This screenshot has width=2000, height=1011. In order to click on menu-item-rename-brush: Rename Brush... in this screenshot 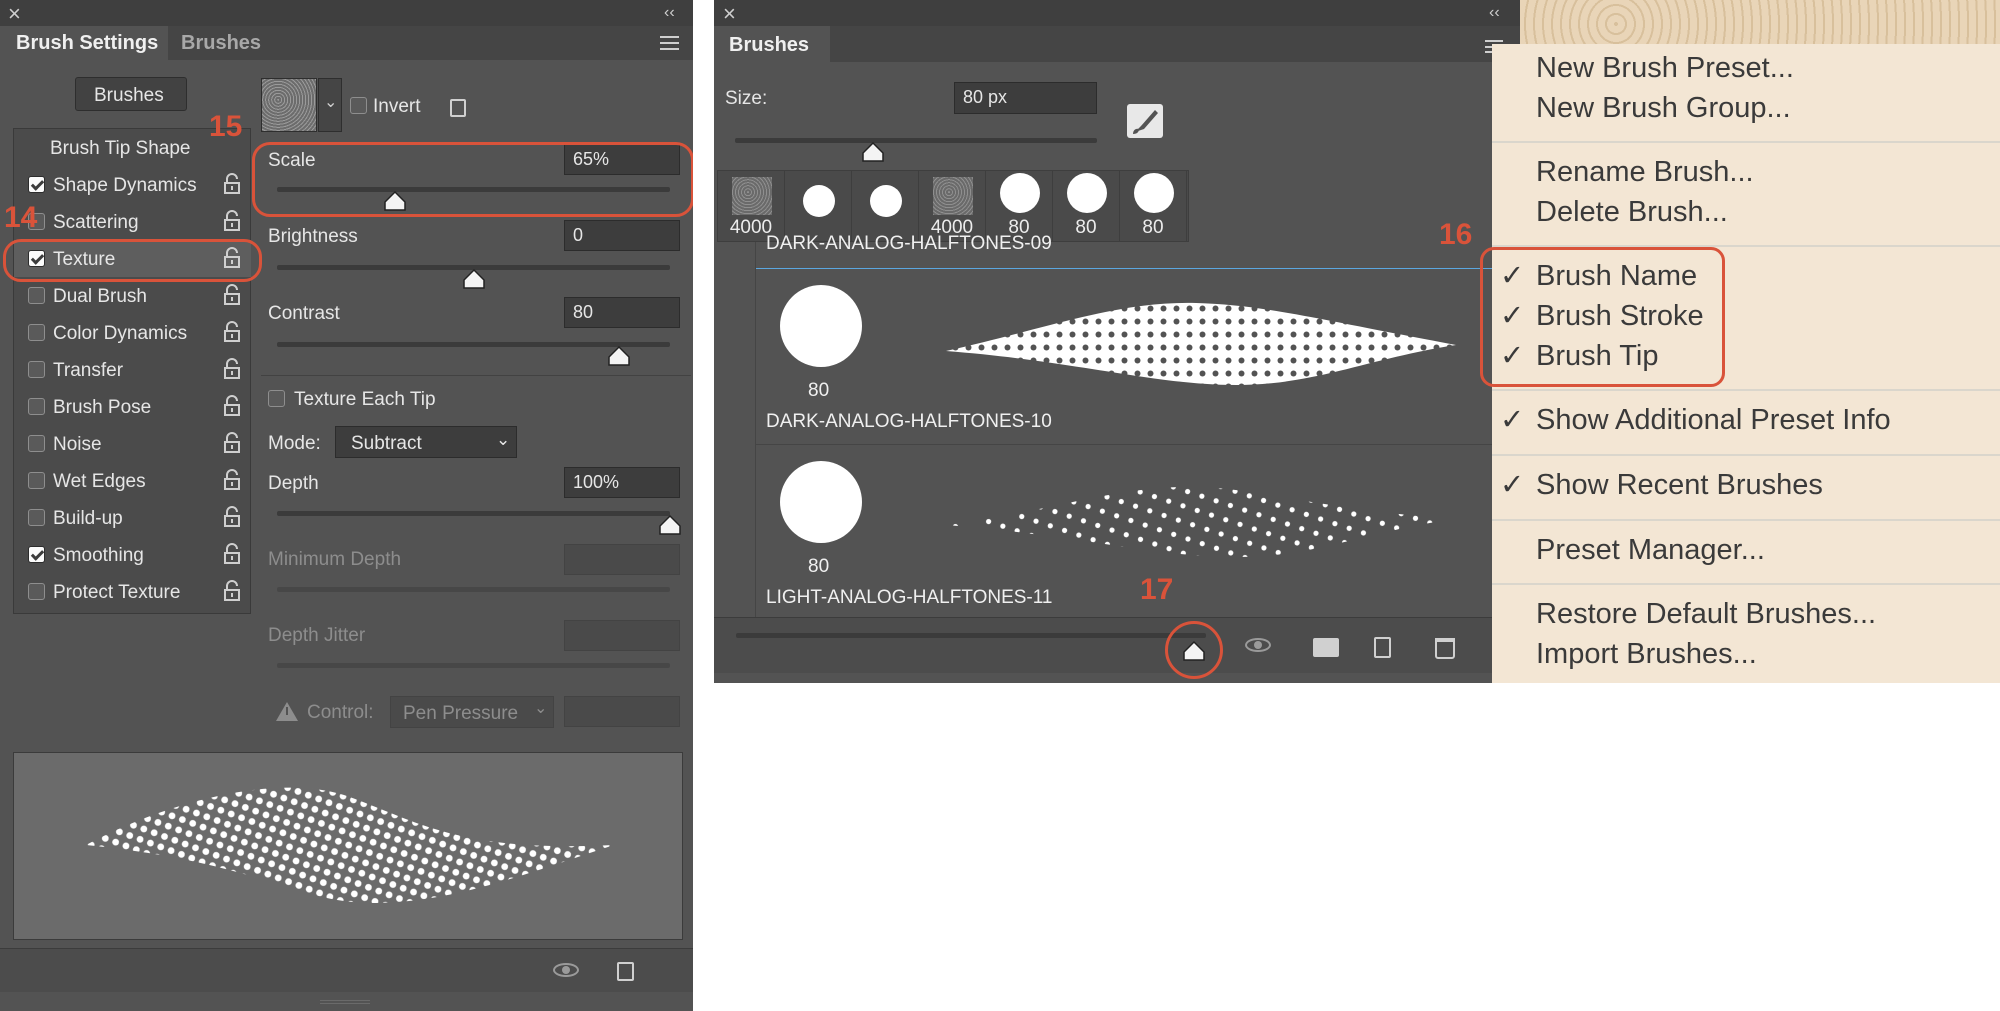, I will do `click(1746, 175)`.